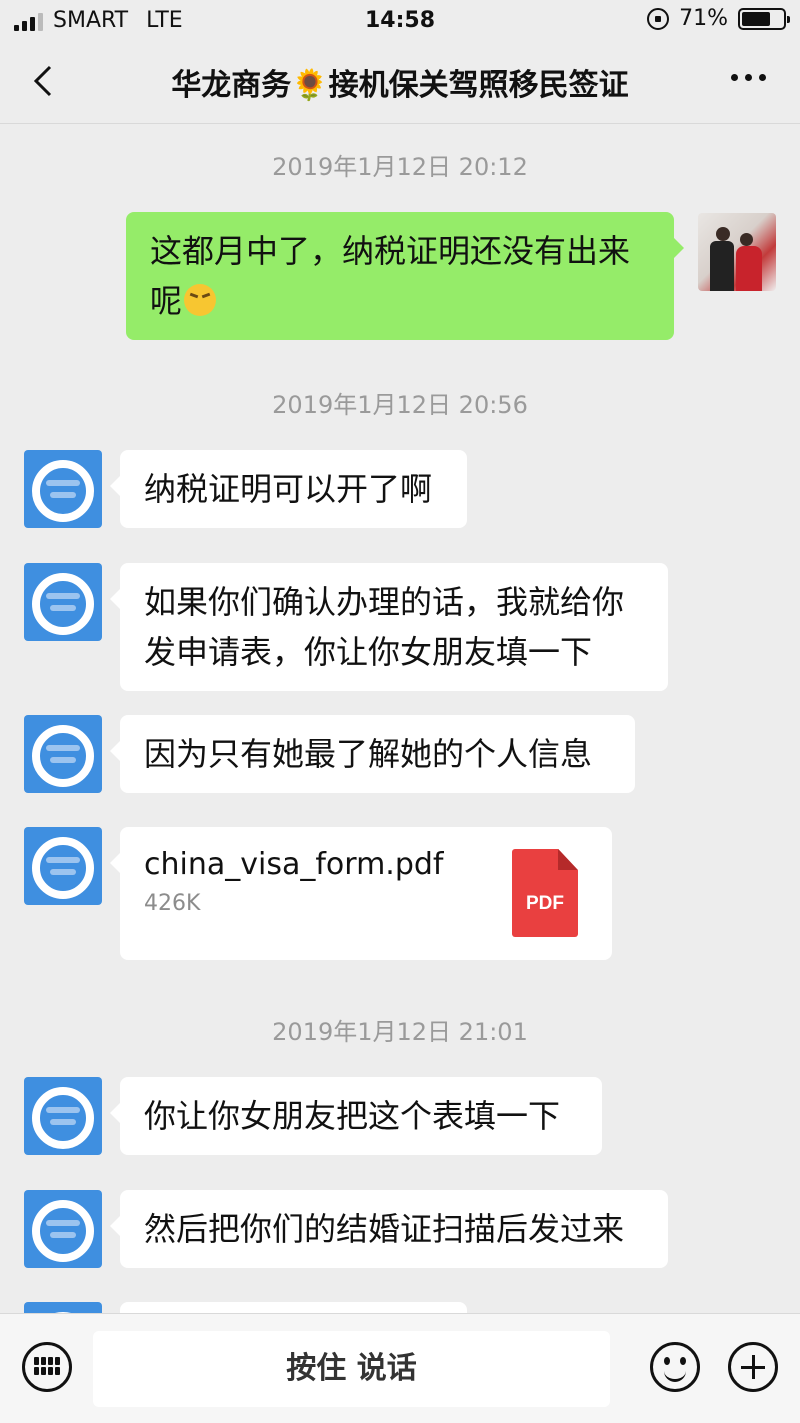 The height and width of the screenshot is (1423, 800). What do you see at coordinates (361, 893) in the screenshot?
I see `file-message-card: china_visa_form.pdf 426K PDF` at bounding box center [361, 893].